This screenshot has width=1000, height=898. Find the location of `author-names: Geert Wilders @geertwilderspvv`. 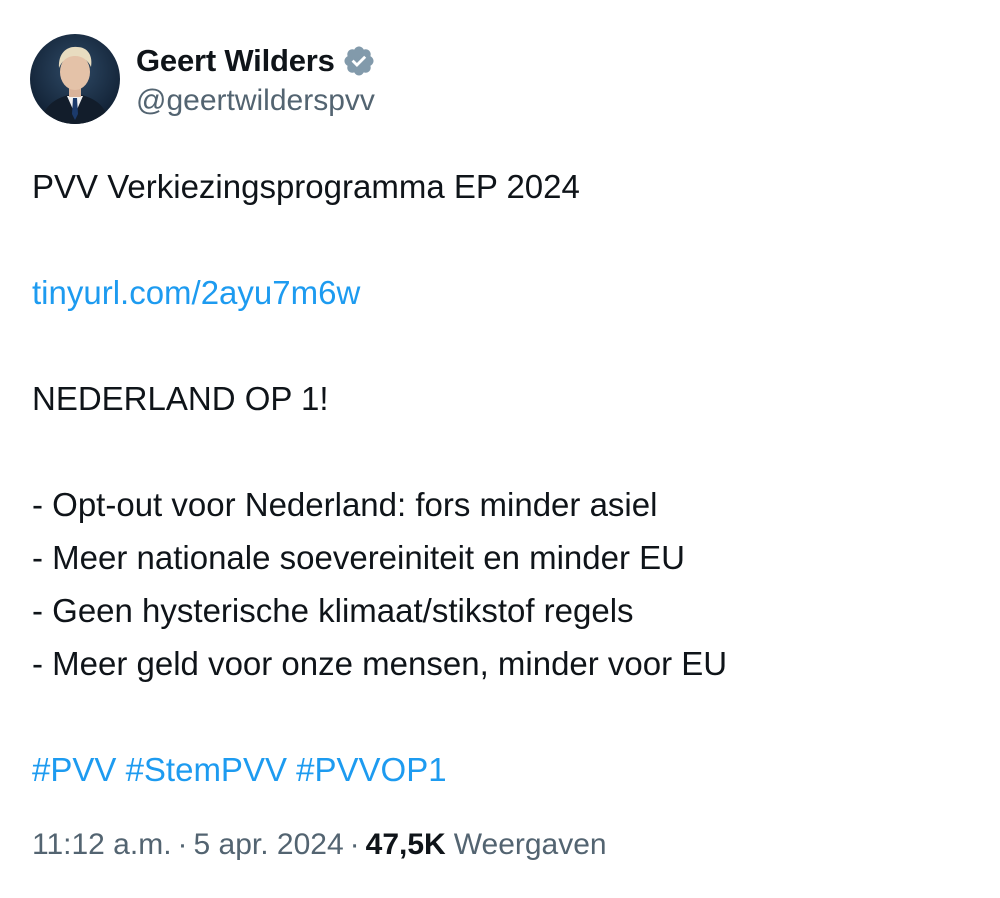

author-names: Geert Wilders @geertwilderspvv is located at coordinates (256, 79).